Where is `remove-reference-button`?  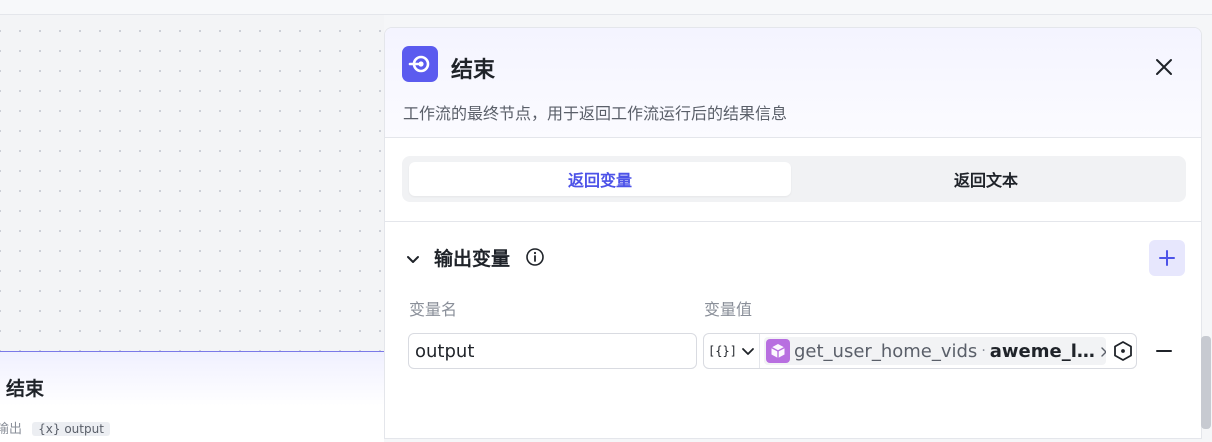 remove-reference-button is located at coordinates (1103, 351).